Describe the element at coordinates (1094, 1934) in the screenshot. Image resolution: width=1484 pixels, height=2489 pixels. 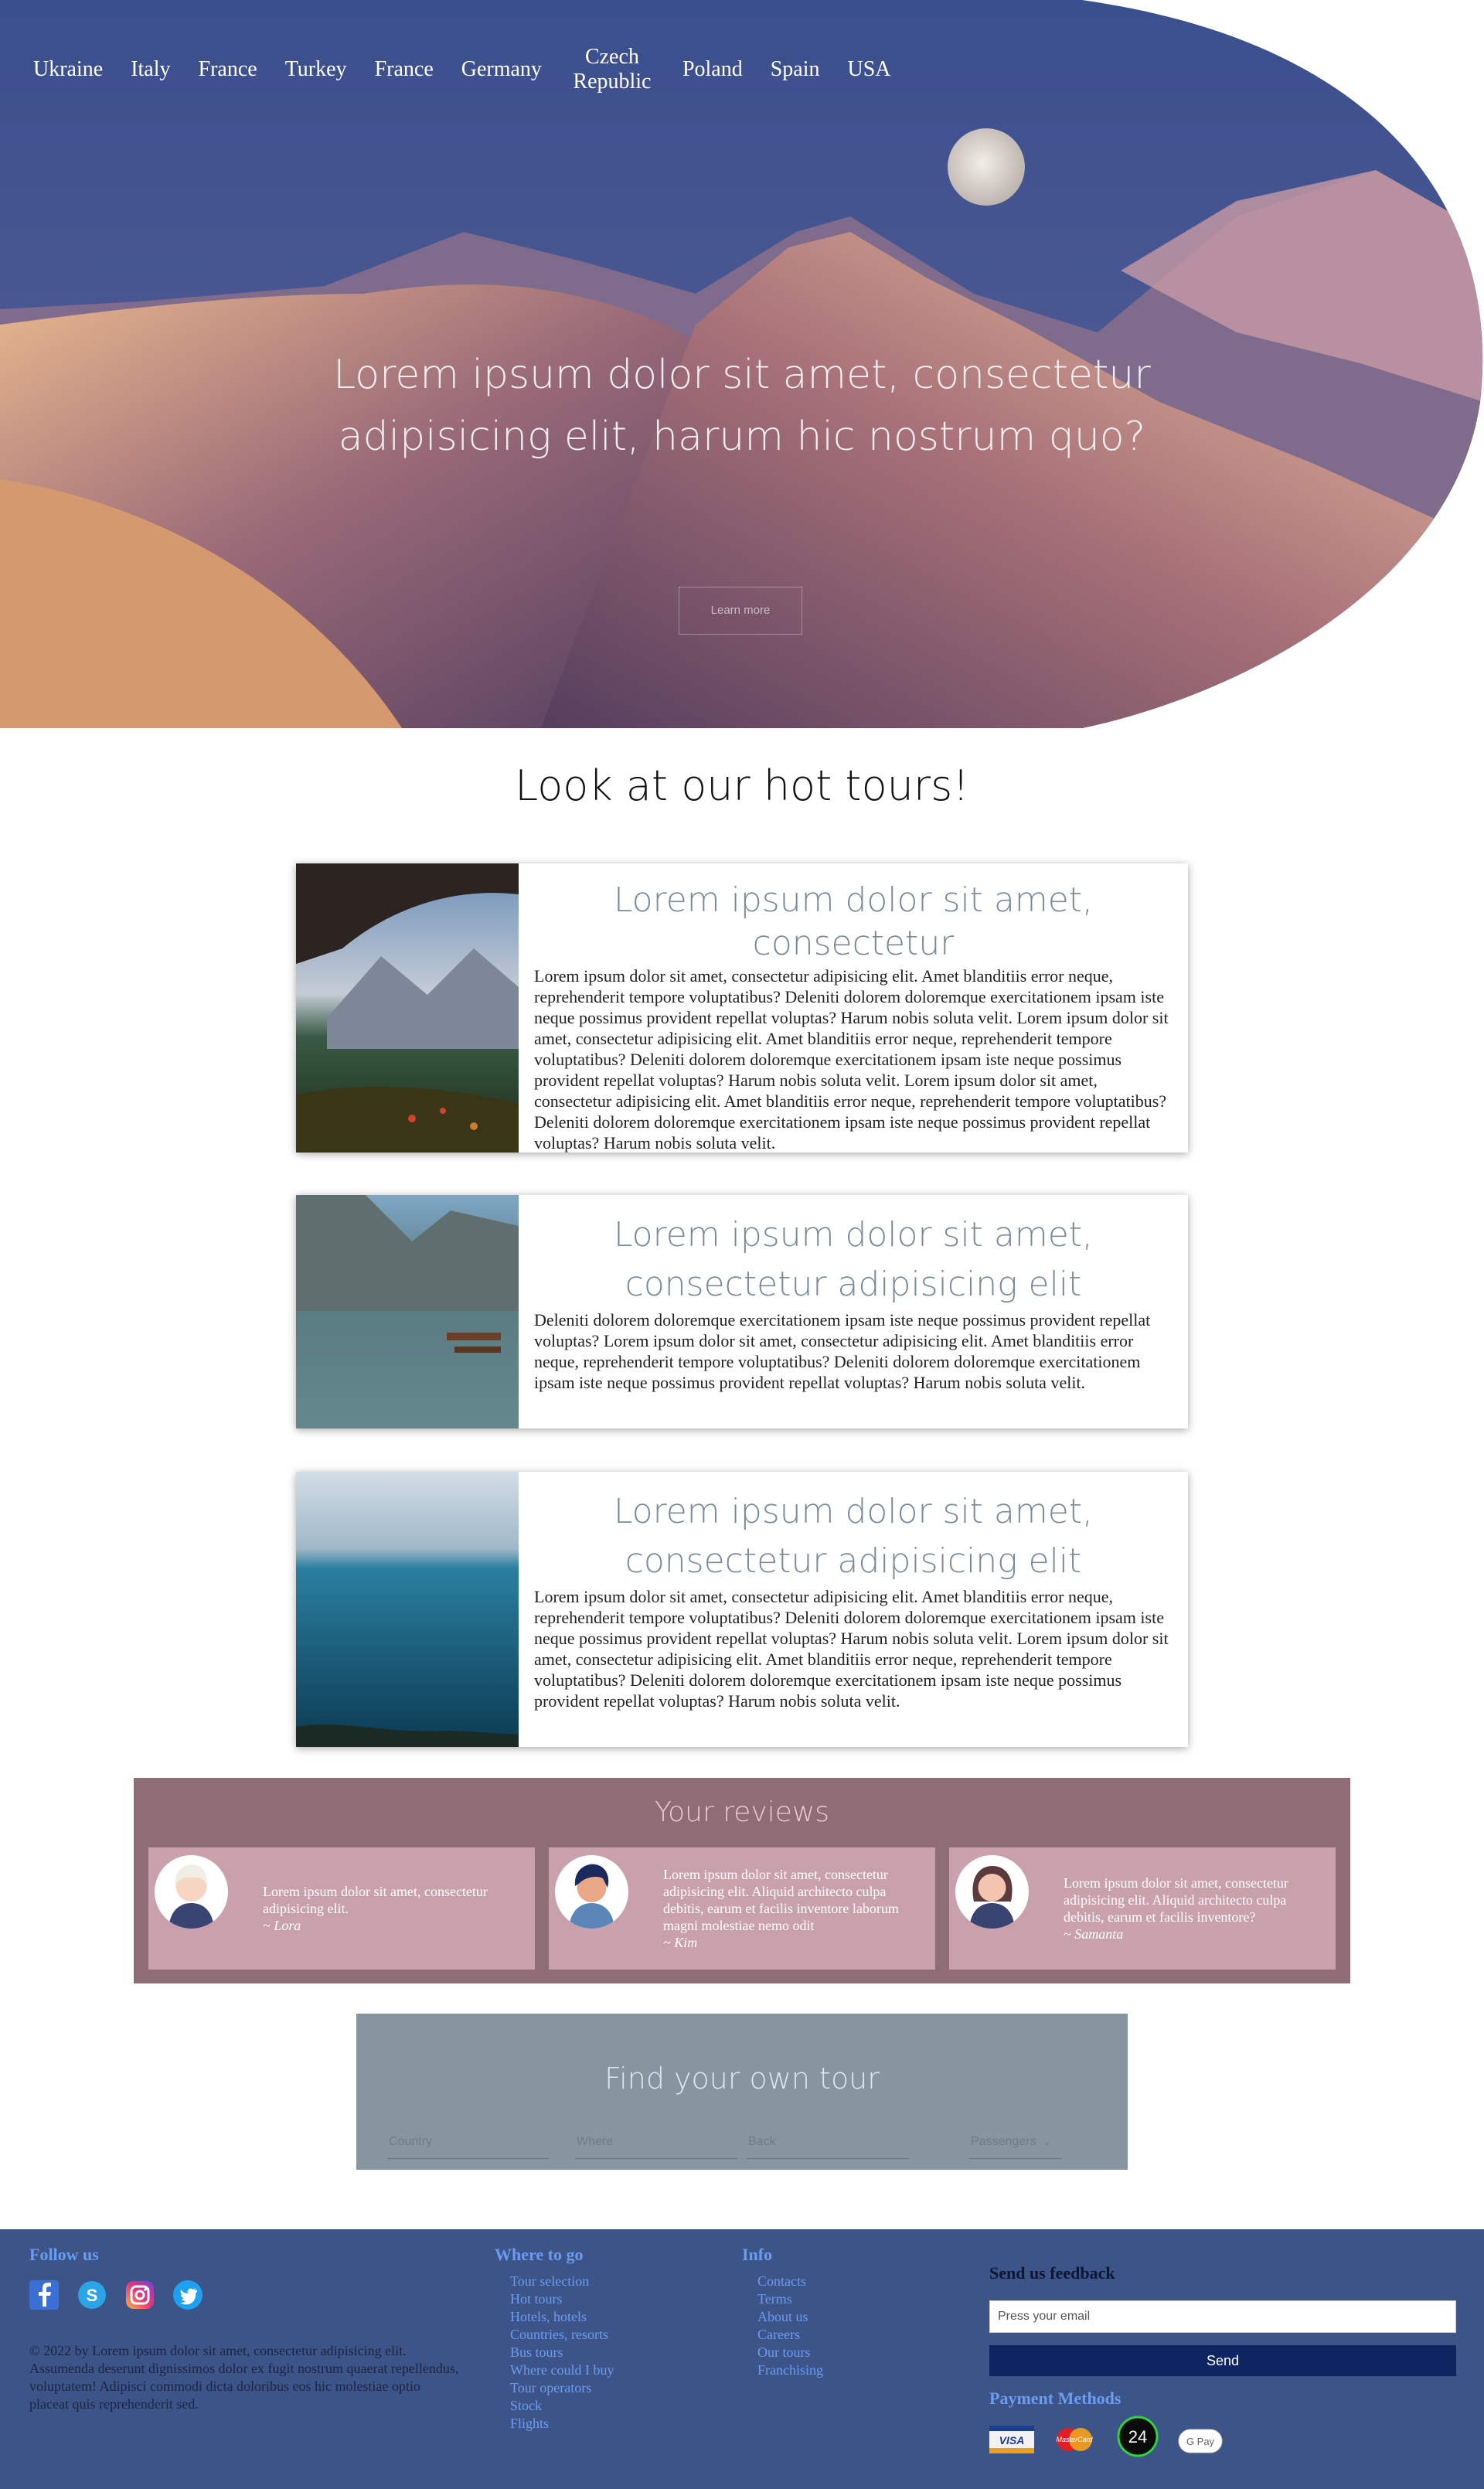
I see `review-author: ~ Samanta` at that location.